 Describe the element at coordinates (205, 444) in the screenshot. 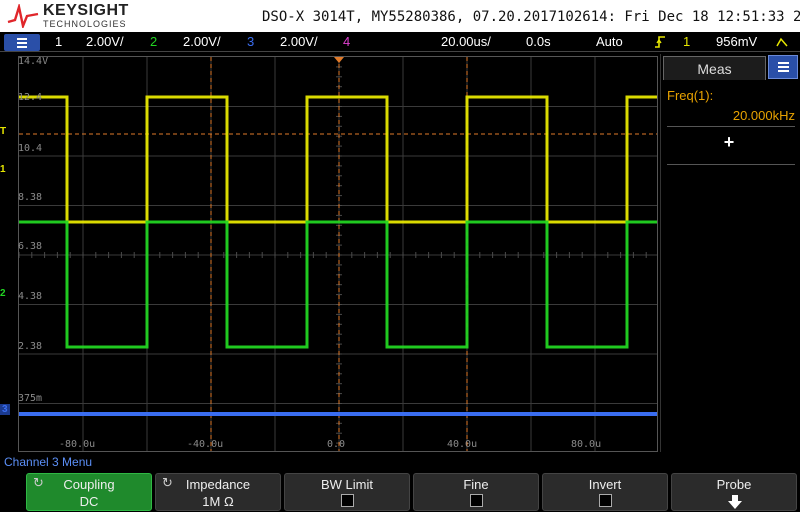

I see `x-tick-label: -40.0u` at that location.